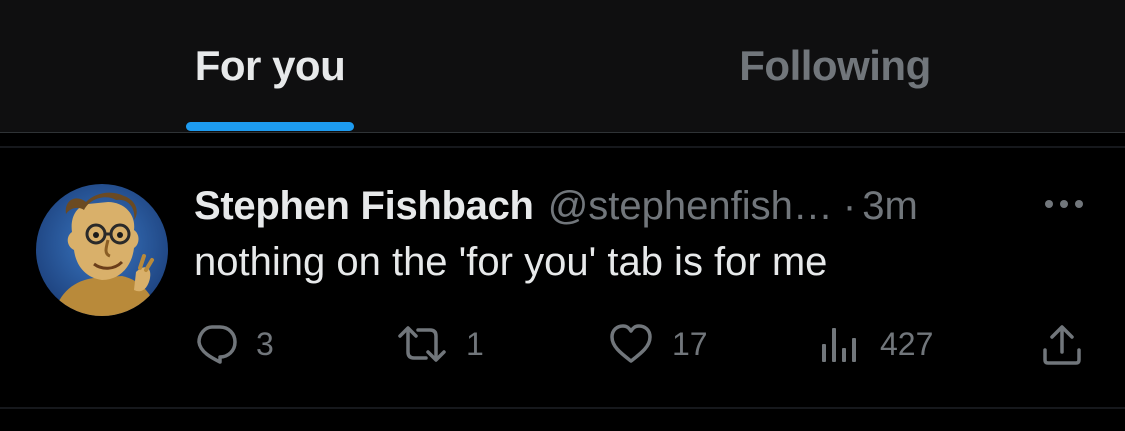 This screenshot has width=1125, height=431. Describe the element at coordinates (658, 344) in the screenshot. I see `like-button: 17` at that location.